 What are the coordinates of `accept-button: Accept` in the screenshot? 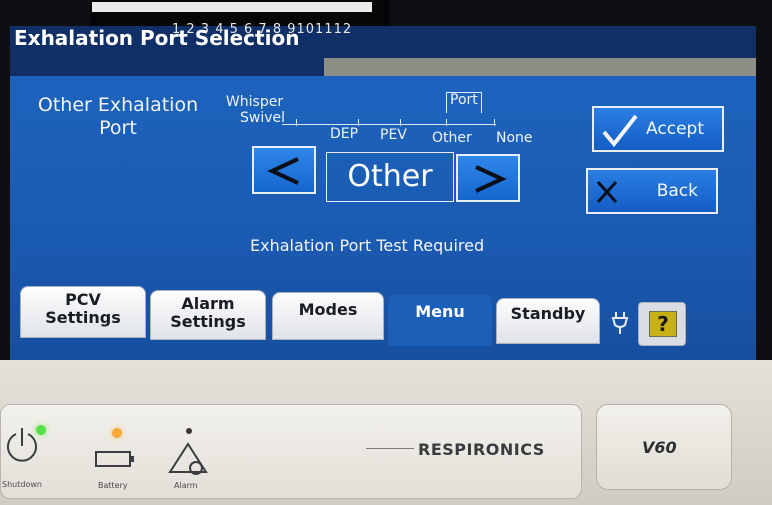 It's located at (658, 129).